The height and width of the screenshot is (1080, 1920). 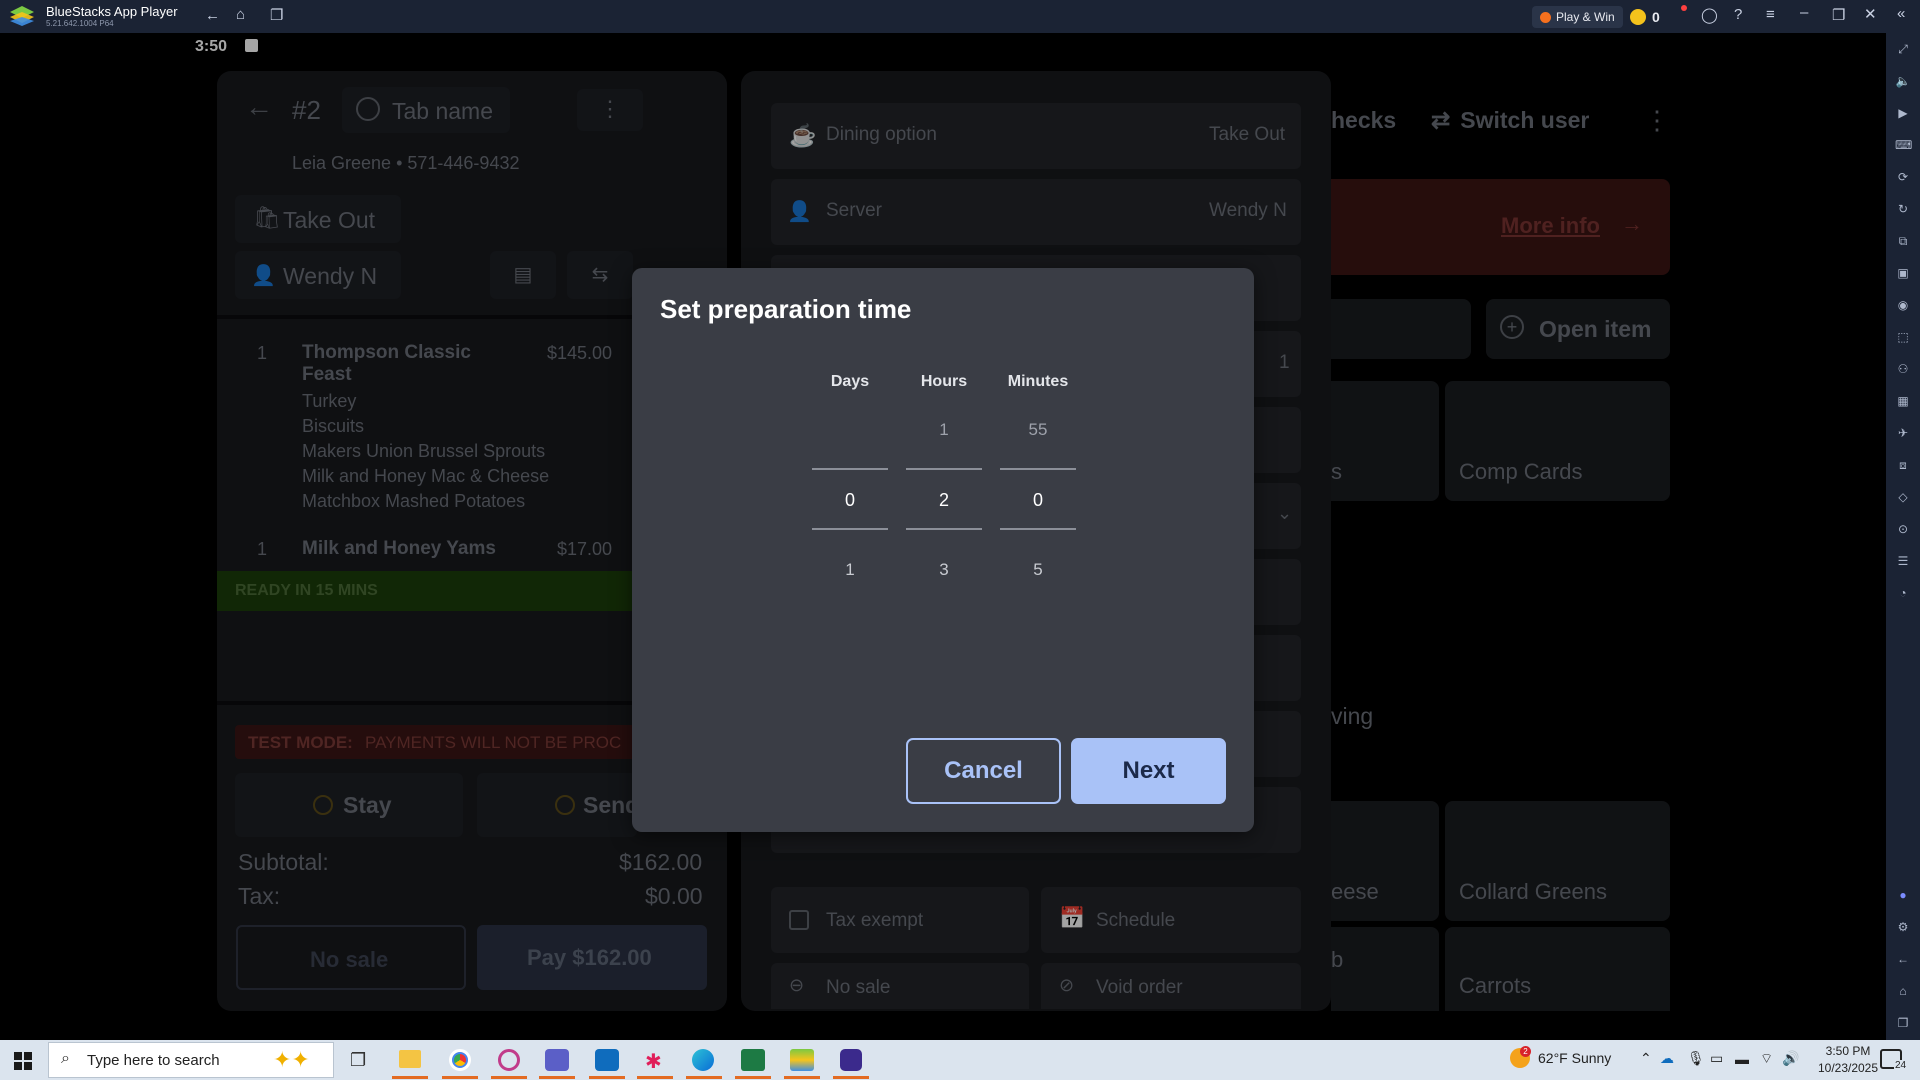 I want to click on minutes-picker-below: 5, so click(x=1038, y=570).